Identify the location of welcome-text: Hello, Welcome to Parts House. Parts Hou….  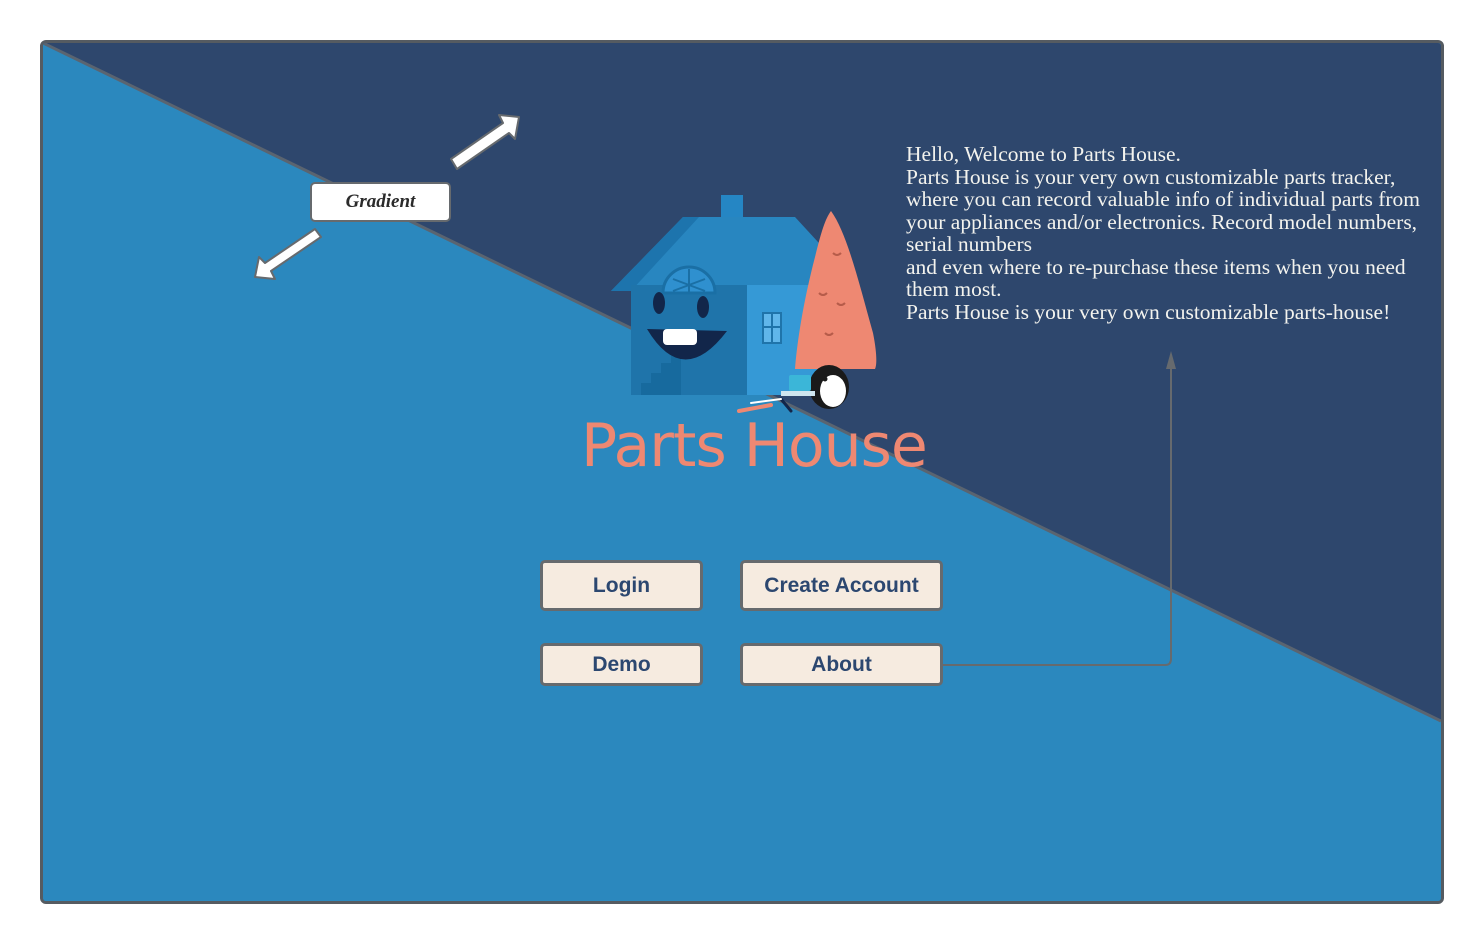
(1170, 233).